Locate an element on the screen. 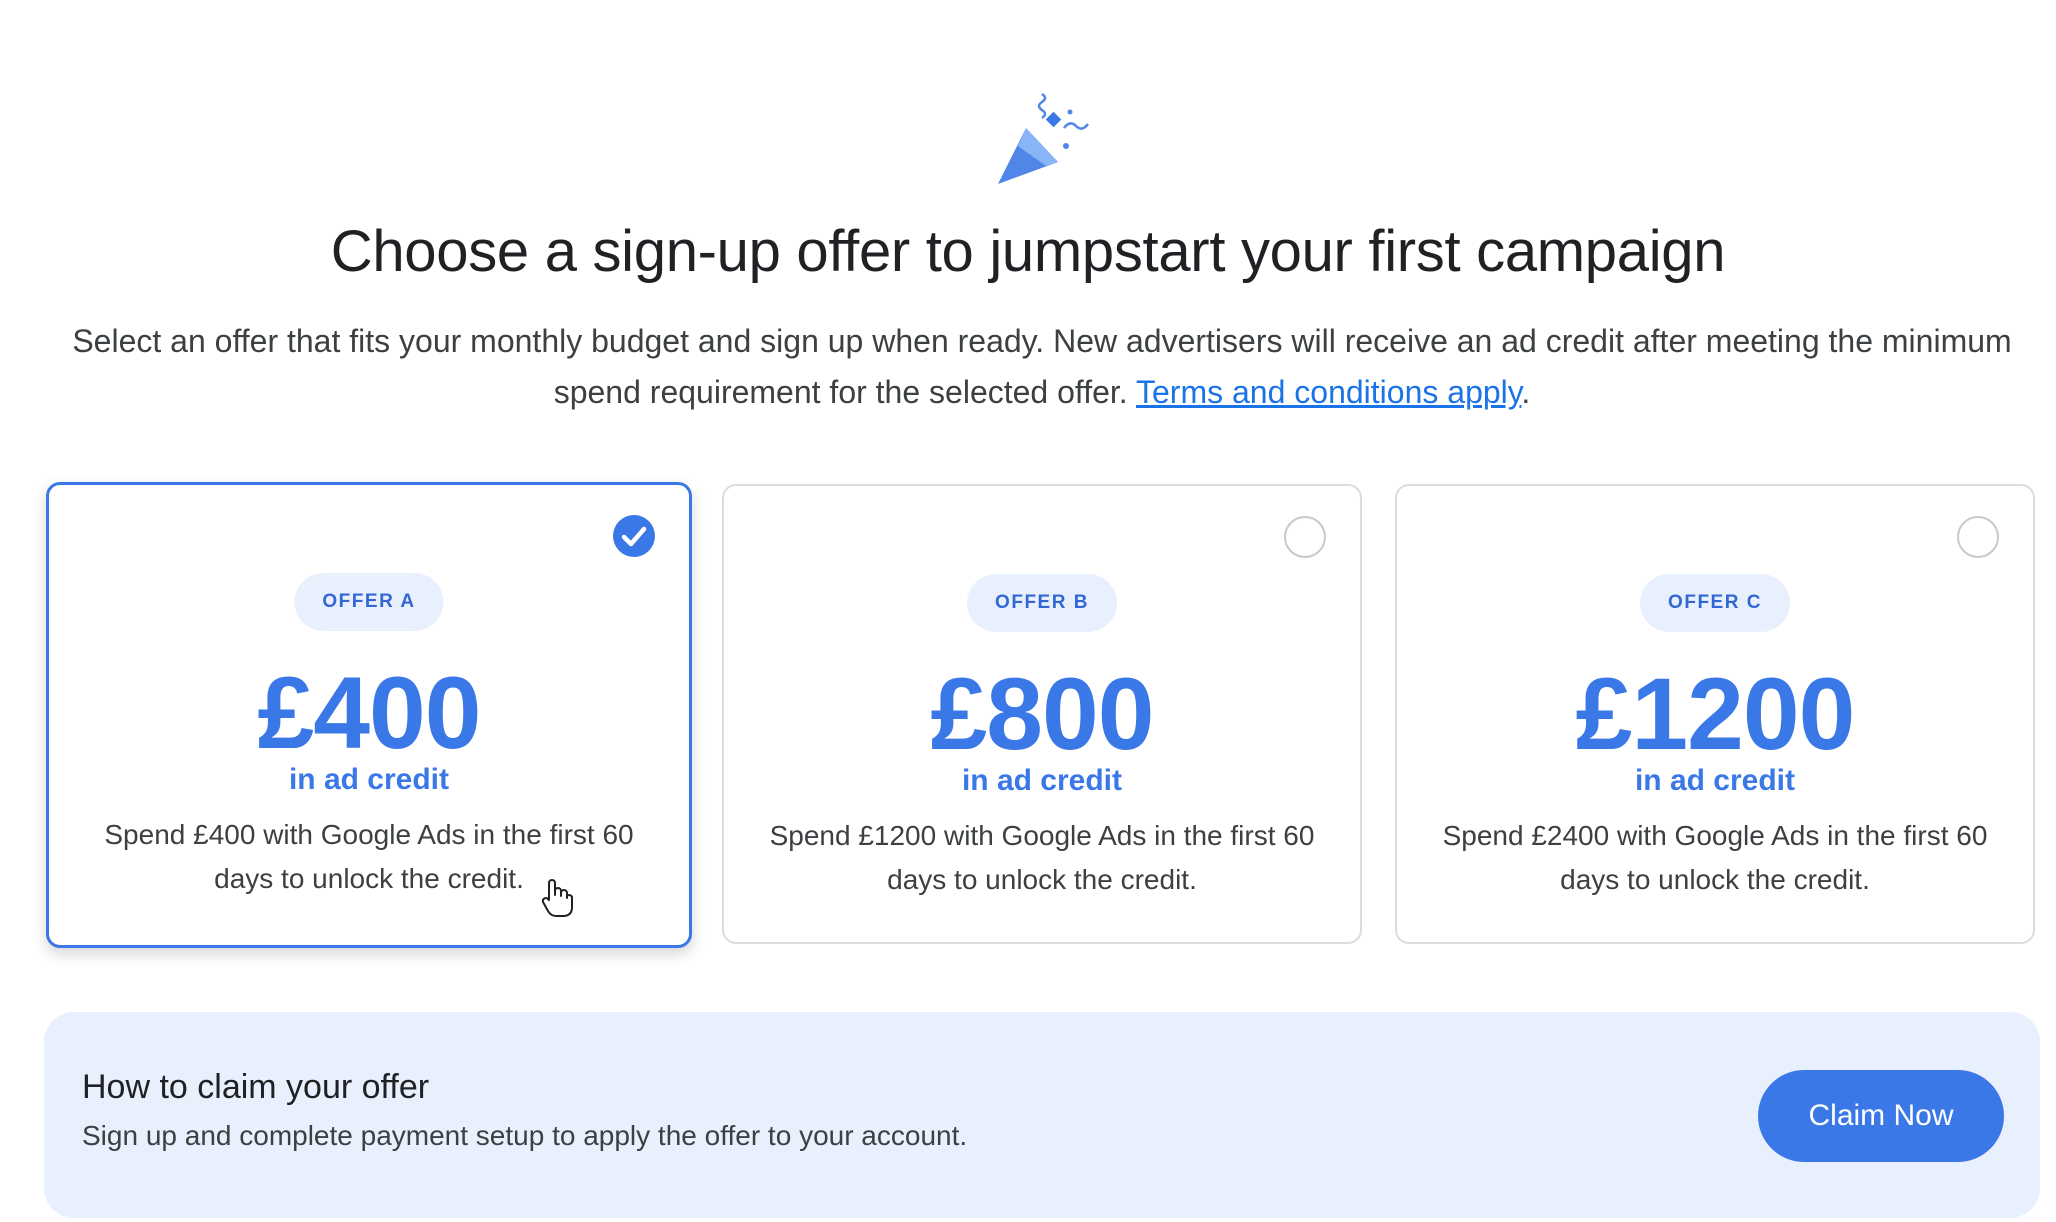 Image resolution: width=2056 pixels, height=1222 pixels. claim-title: How to claim your offer is located at coordinates (256, 1087).